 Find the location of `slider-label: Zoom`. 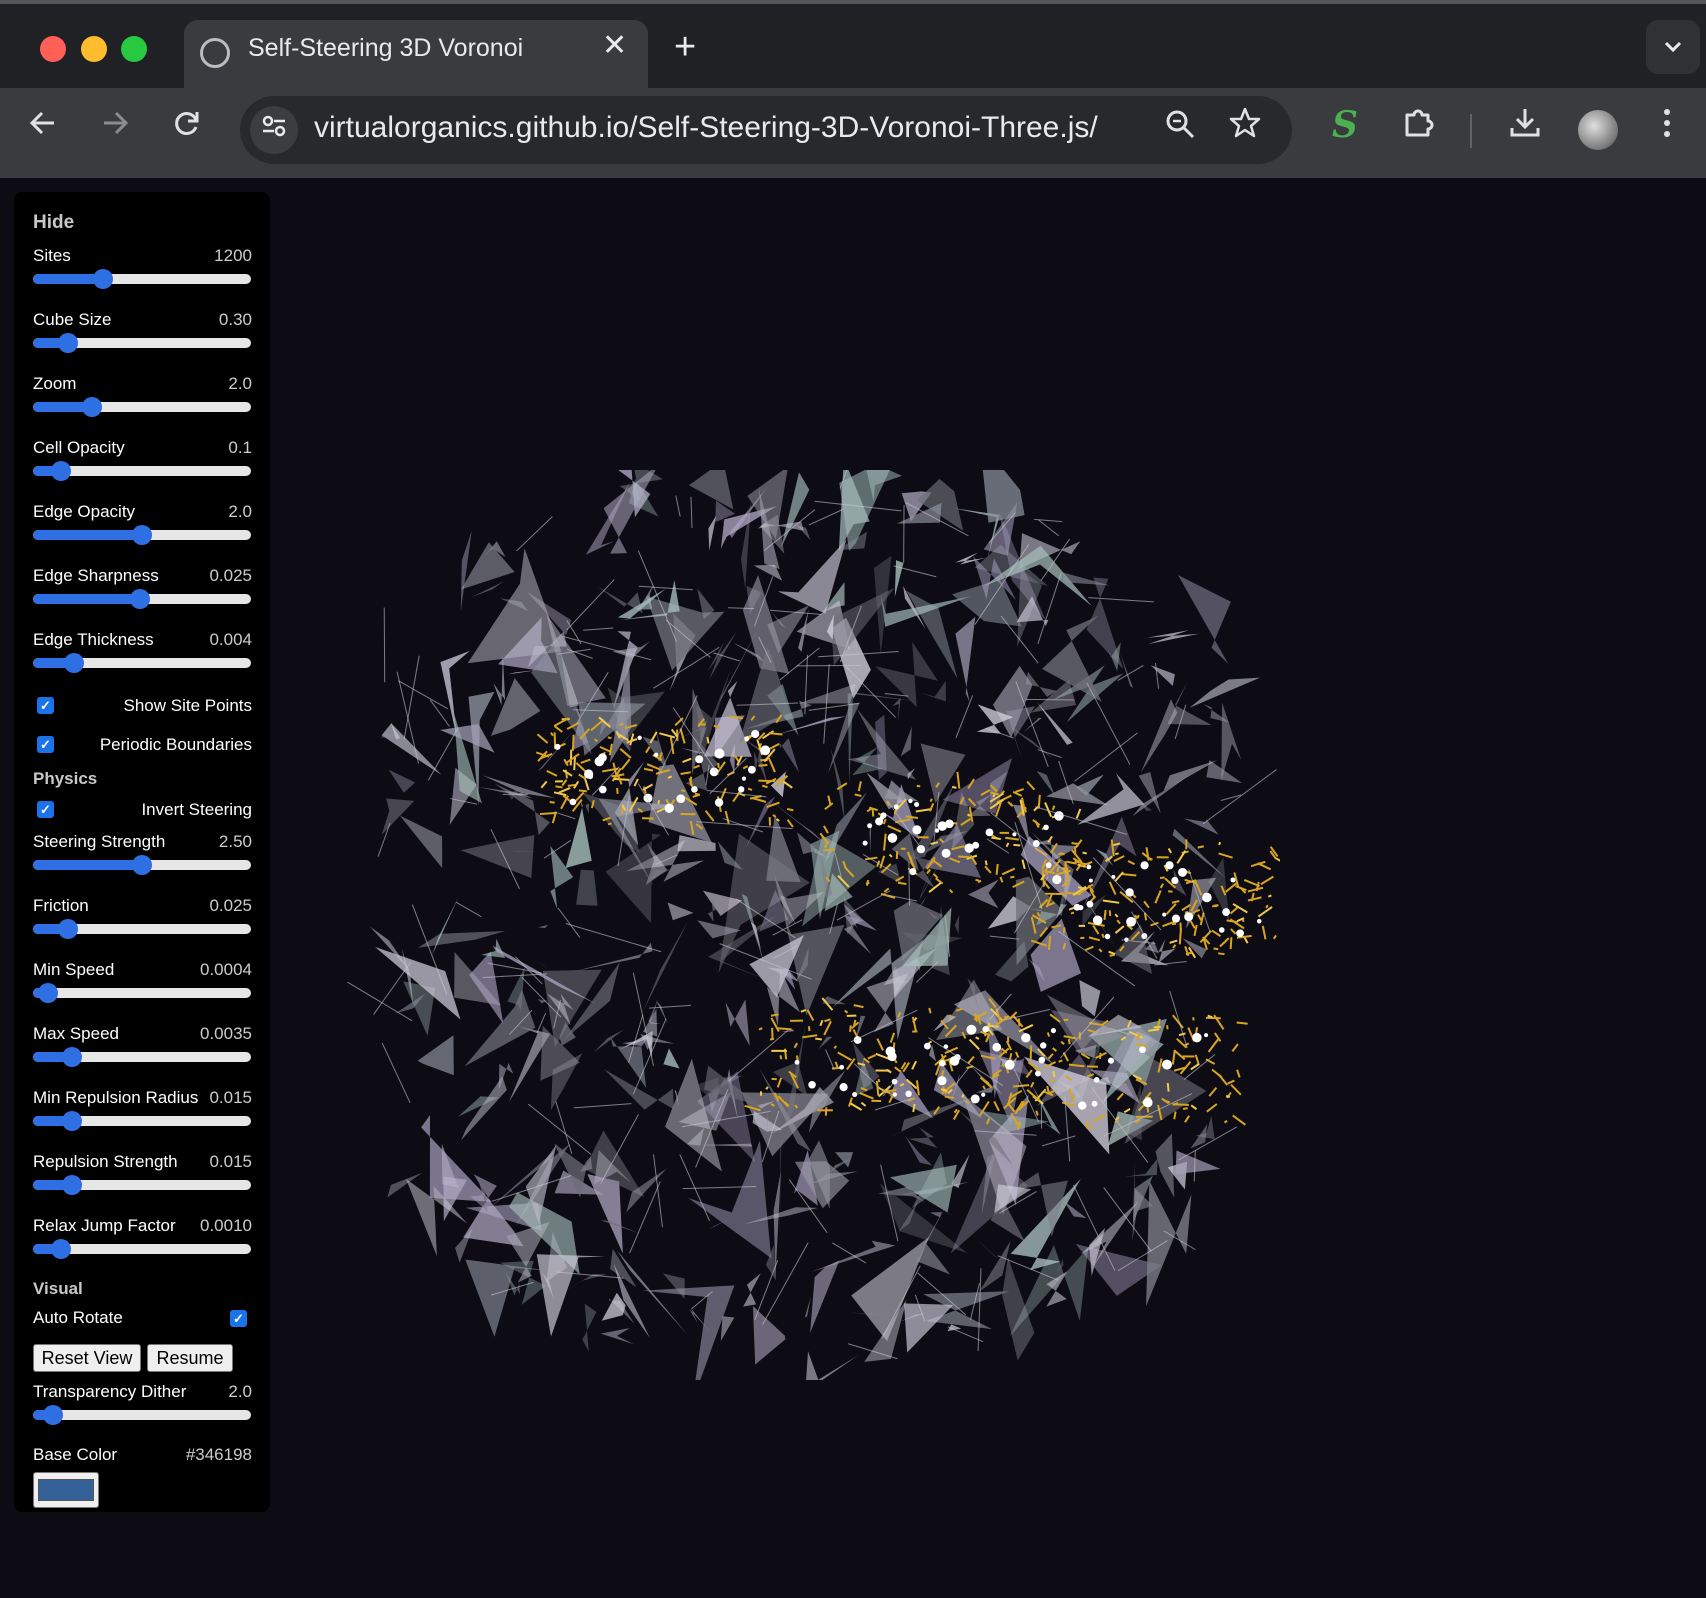

slider-label: Zoom is located at coordinates (55, 383).